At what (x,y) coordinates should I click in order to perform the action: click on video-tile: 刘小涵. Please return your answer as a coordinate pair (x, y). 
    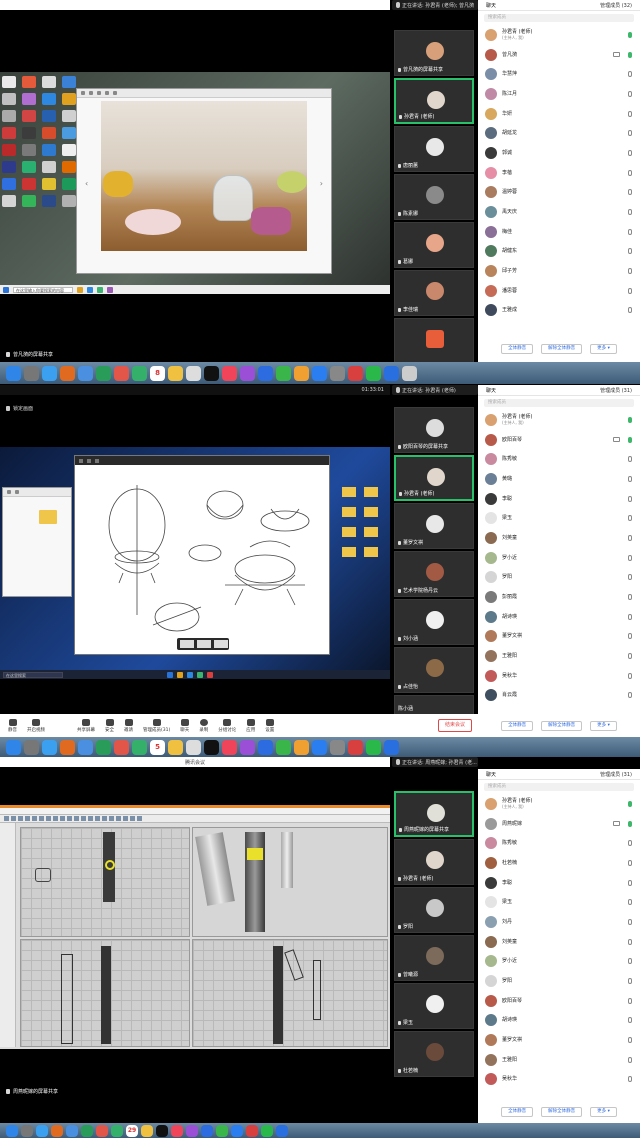
    Looking at the image, I should click on (434, 622).